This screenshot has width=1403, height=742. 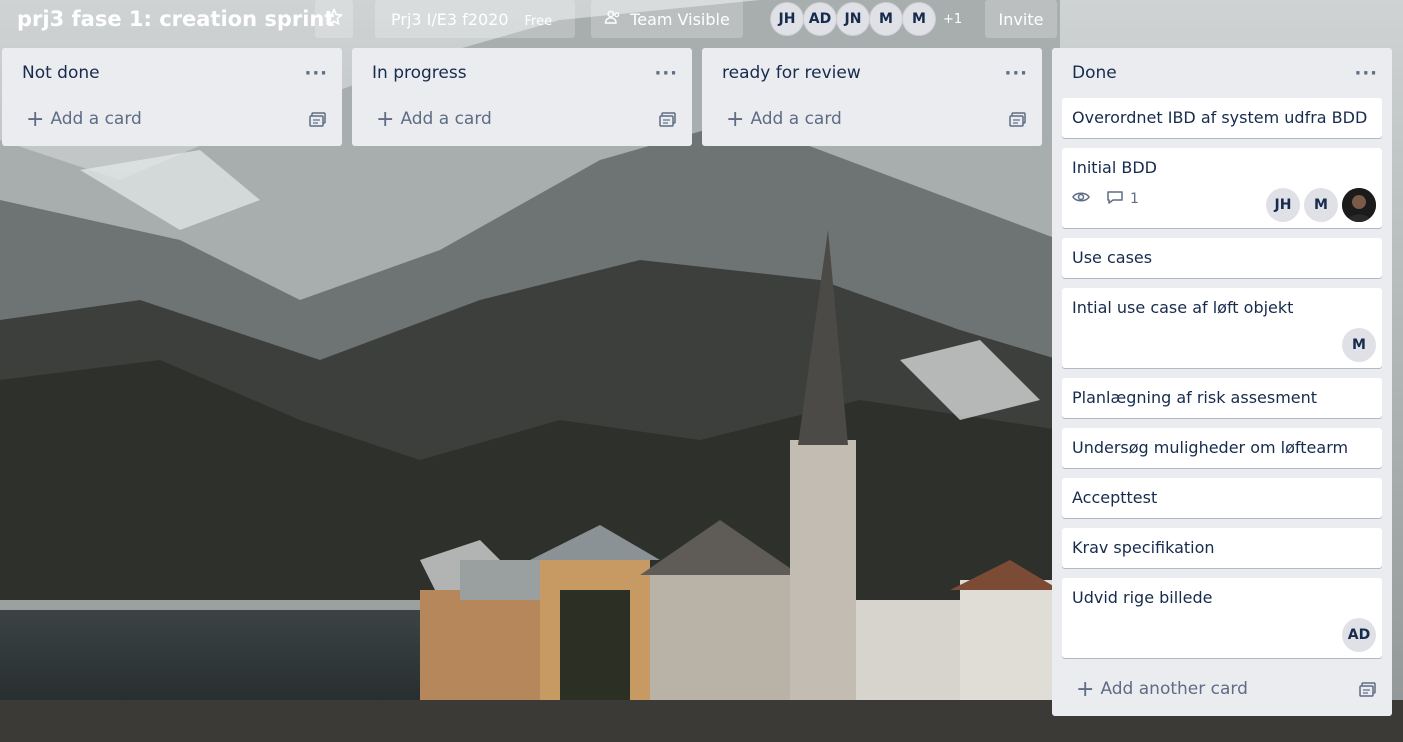 I want to click on list-header: Not done ···, so click(x=172, y=73).